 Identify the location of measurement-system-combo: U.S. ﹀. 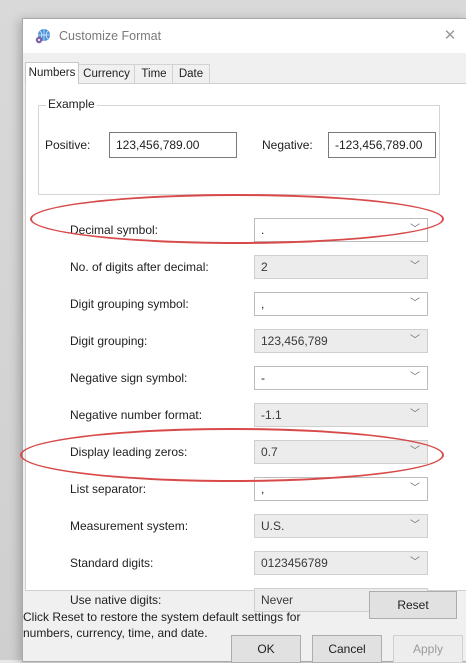
(341, 526).